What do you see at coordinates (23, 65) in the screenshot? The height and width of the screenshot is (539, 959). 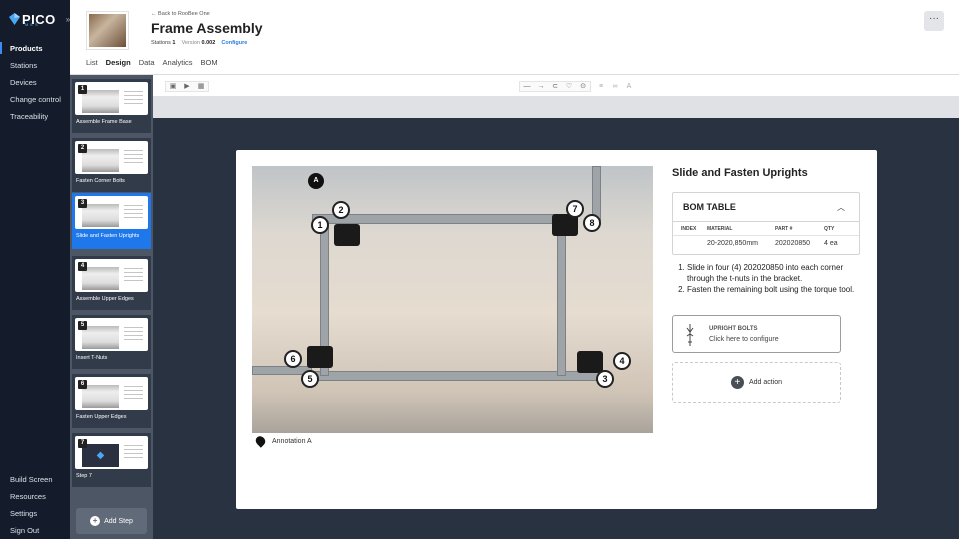 I see `sidebar-item-stations: Stations` at bounding box center [23, 65].